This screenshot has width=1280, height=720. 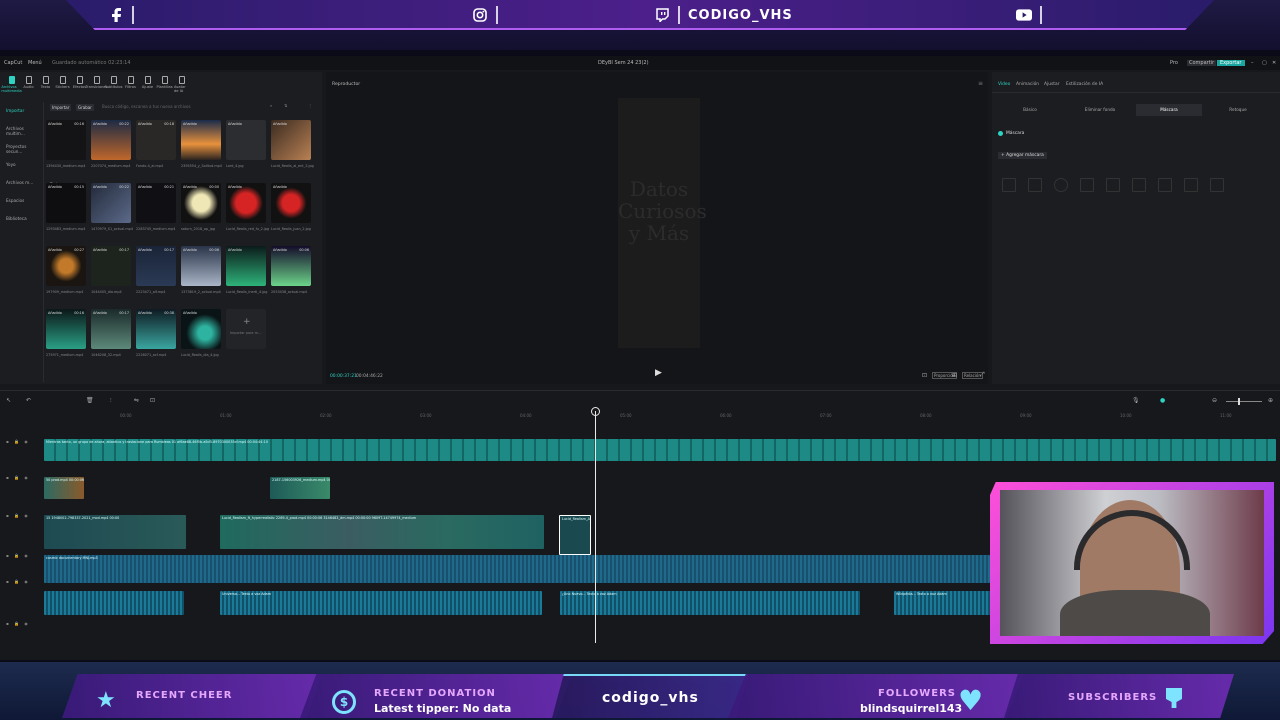 I want to click on tab-video: Video, so click(x=1004, y=84).